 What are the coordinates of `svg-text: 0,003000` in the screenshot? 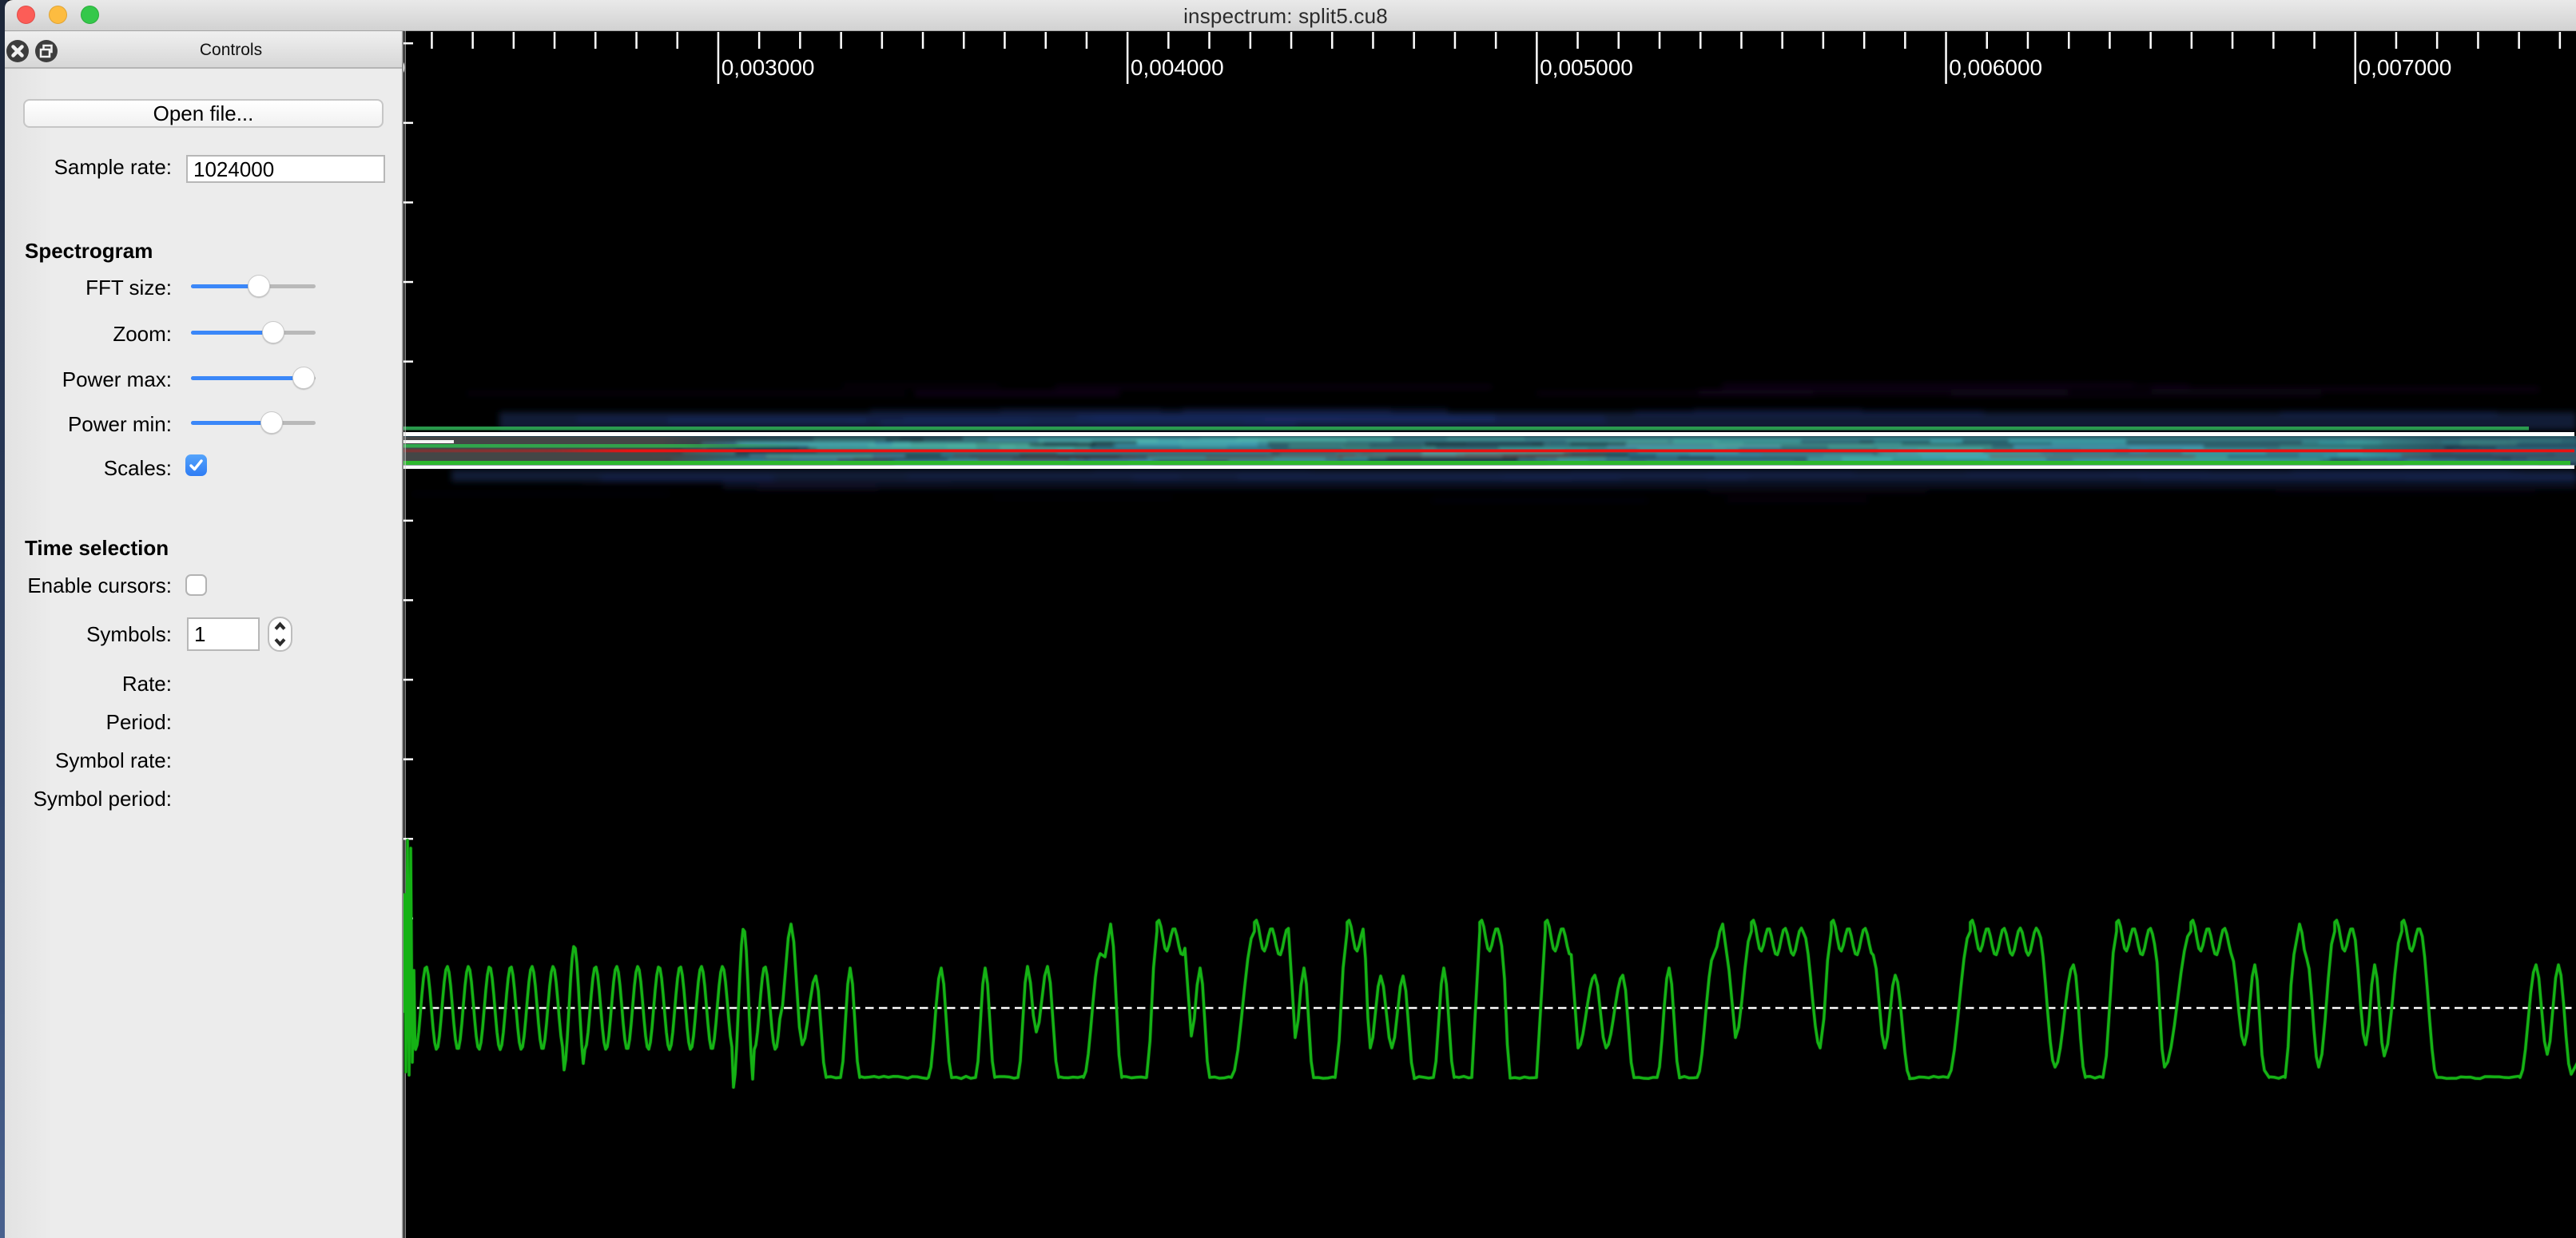 It's located at (768, 67).